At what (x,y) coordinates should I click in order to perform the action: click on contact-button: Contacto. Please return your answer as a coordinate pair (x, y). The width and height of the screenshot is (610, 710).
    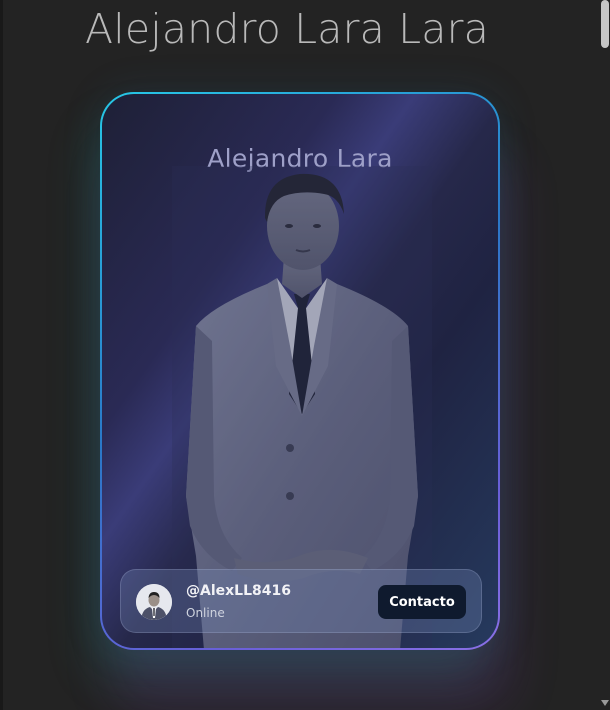
    Looking at the image, I should click on (422, 602).